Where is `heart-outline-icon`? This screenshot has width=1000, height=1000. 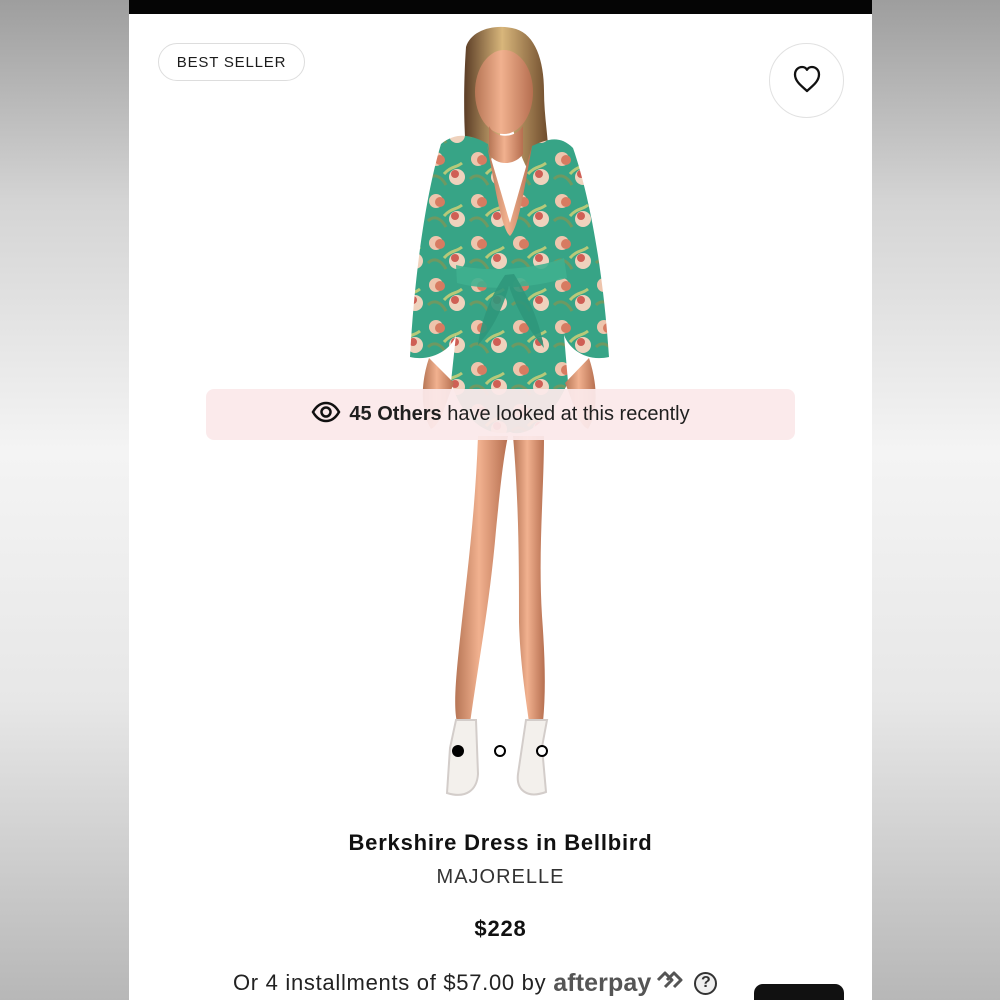
heart-outline-icon is located at coordinates (807, 80).